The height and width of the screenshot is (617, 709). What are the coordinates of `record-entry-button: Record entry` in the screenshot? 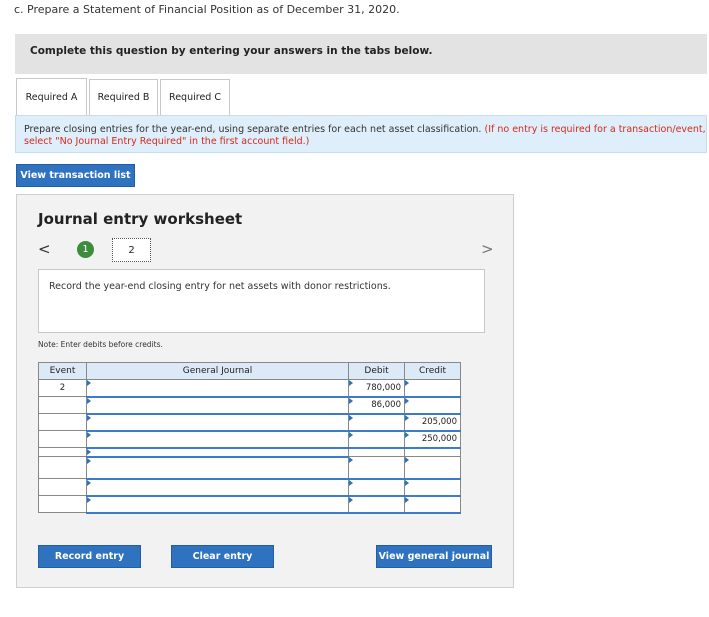 It's located at (89, 556).